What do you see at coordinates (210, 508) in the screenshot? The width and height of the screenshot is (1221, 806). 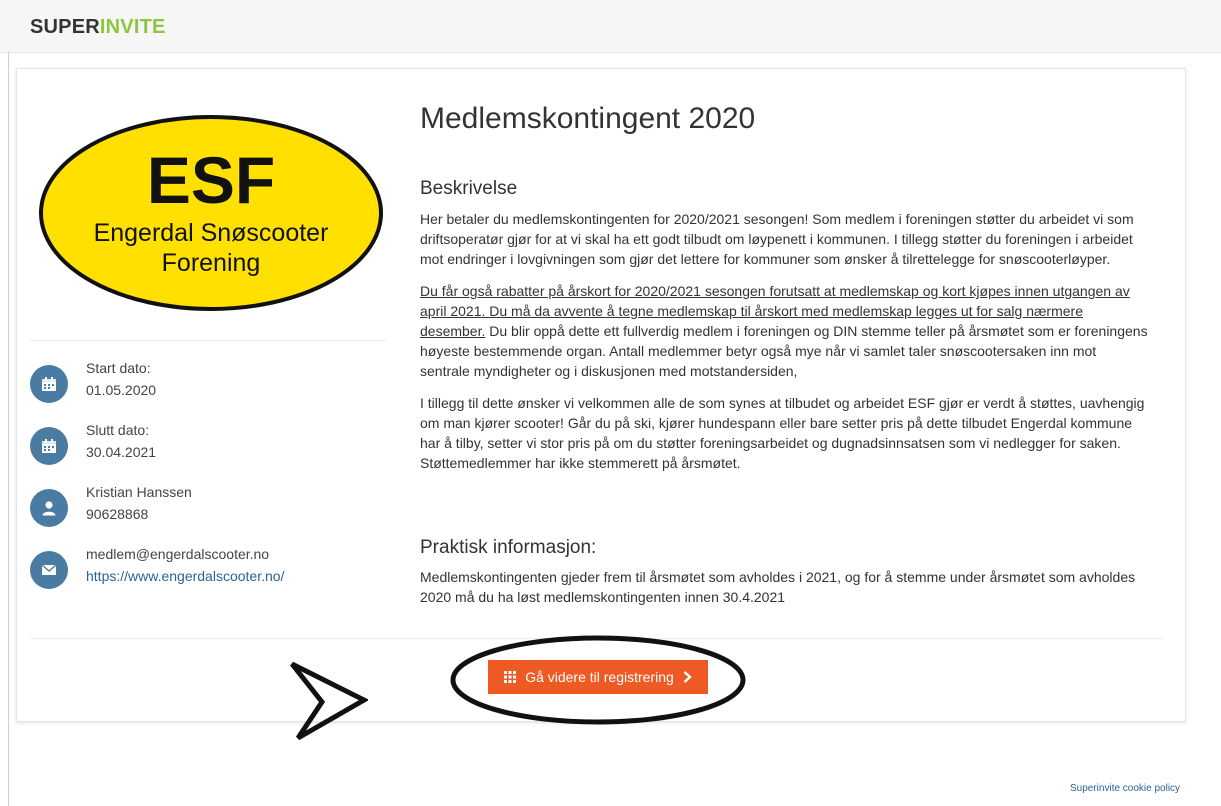 I see `contact-item: Kristian Hanssen 90628868` at bounding box center [210, 508].